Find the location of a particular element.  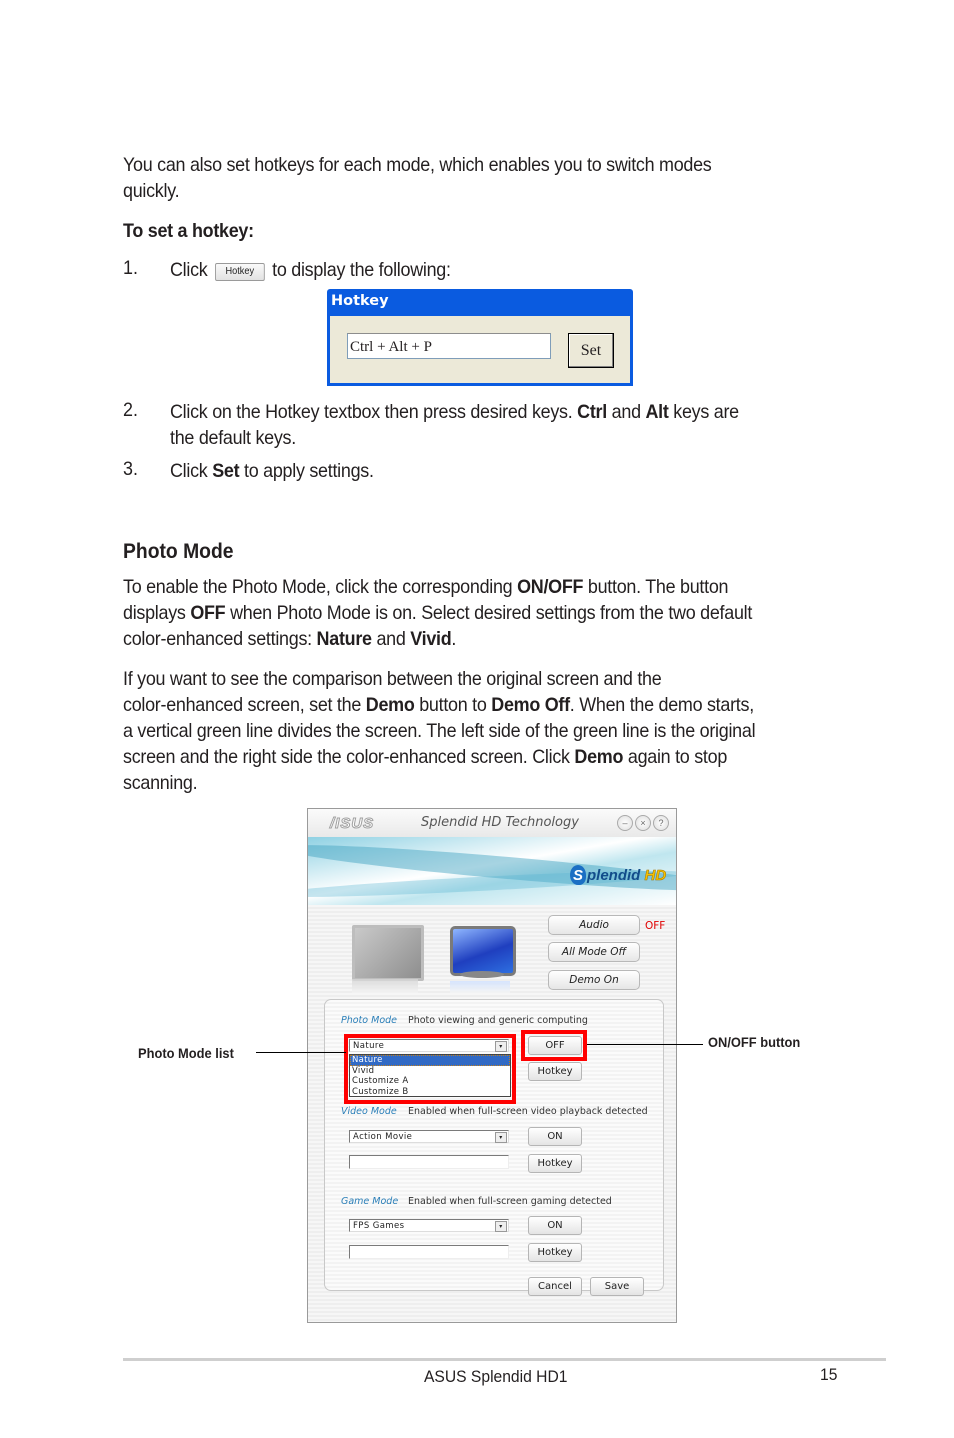

video-mode-hotkey-button: Hotkey is located at coordinates (555, 1163).